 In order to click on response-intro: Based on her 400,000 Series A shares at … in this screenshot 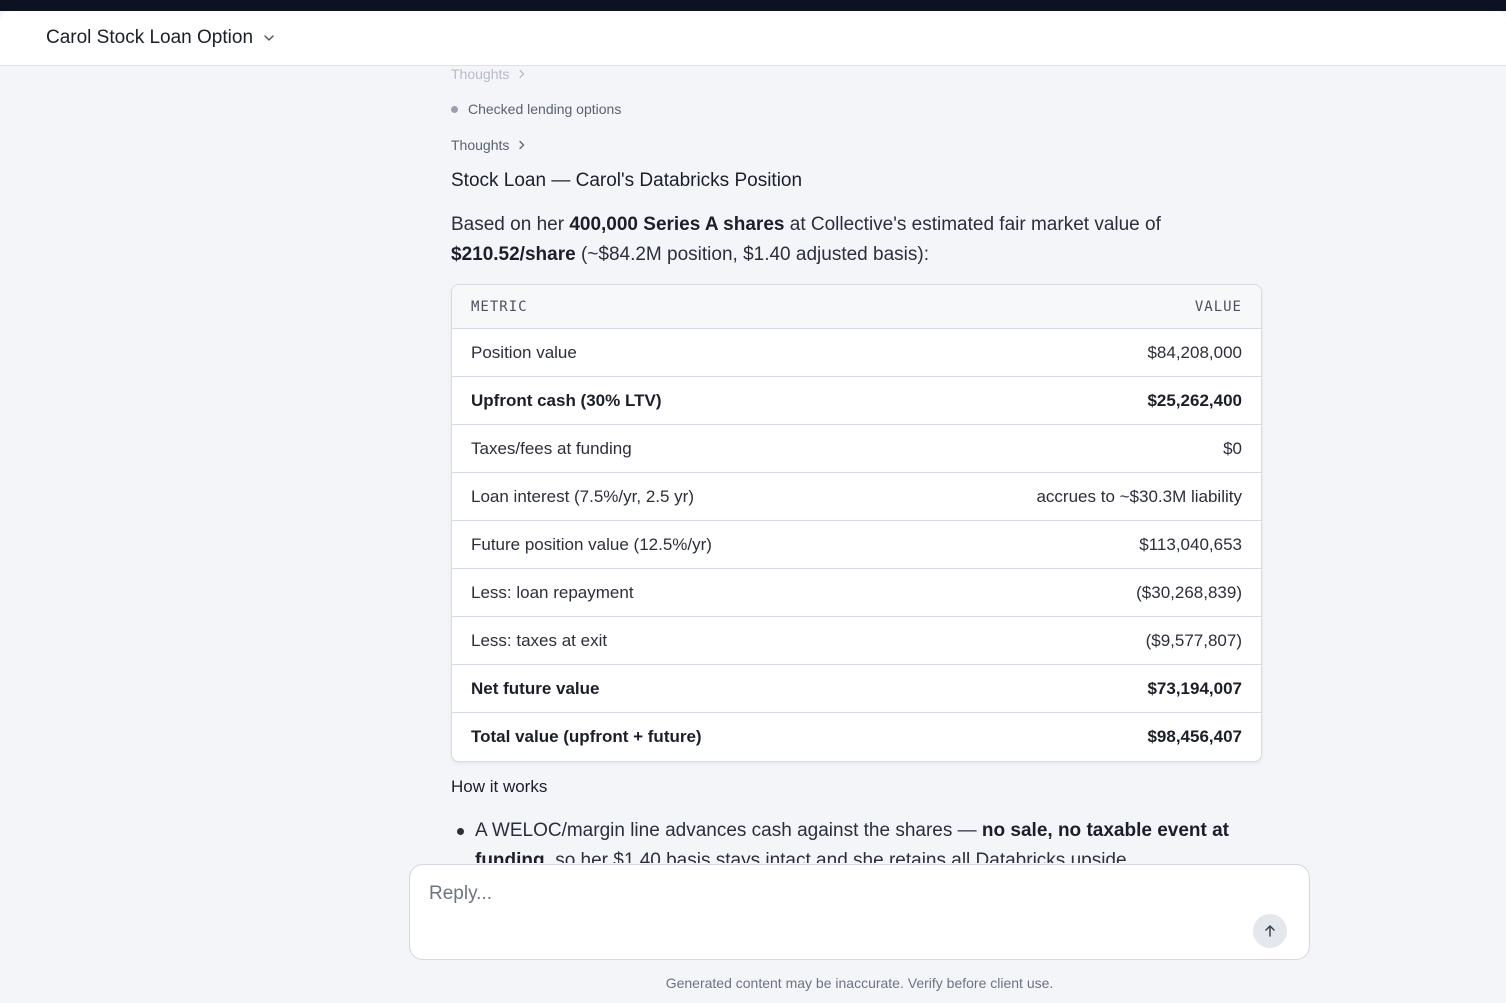, I will do `click(831, 240)`.